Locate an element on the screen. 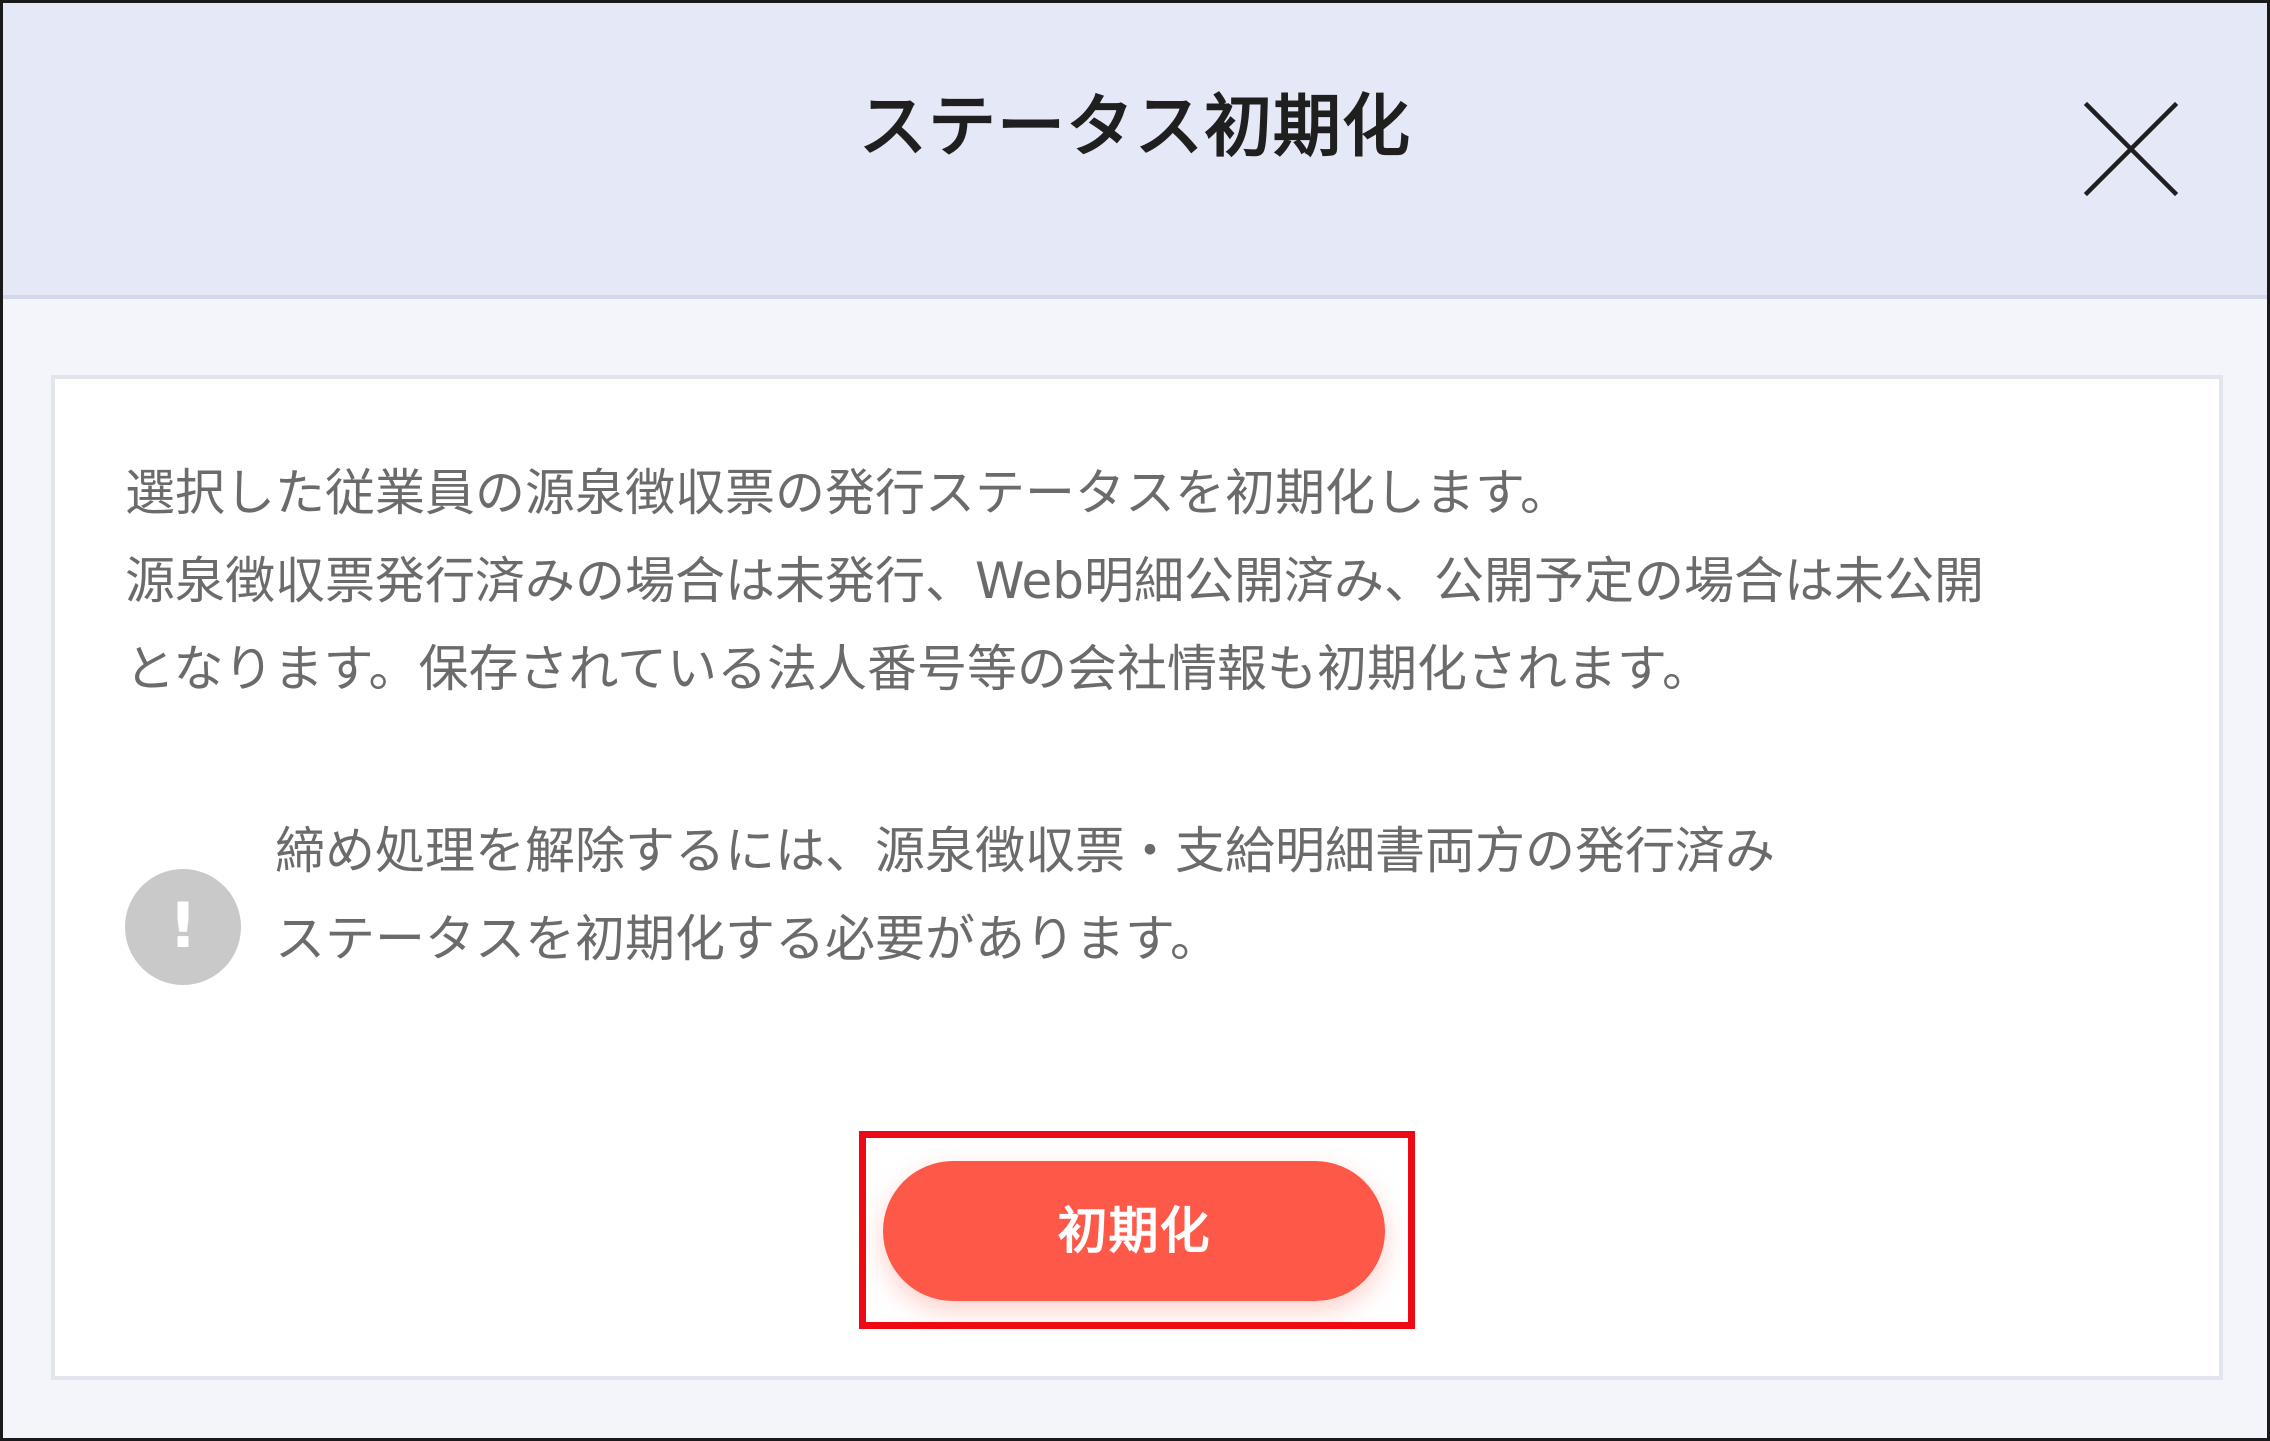 This screenshot has width=2270, height=1441. close-button is located at coordinates (2131, 149).